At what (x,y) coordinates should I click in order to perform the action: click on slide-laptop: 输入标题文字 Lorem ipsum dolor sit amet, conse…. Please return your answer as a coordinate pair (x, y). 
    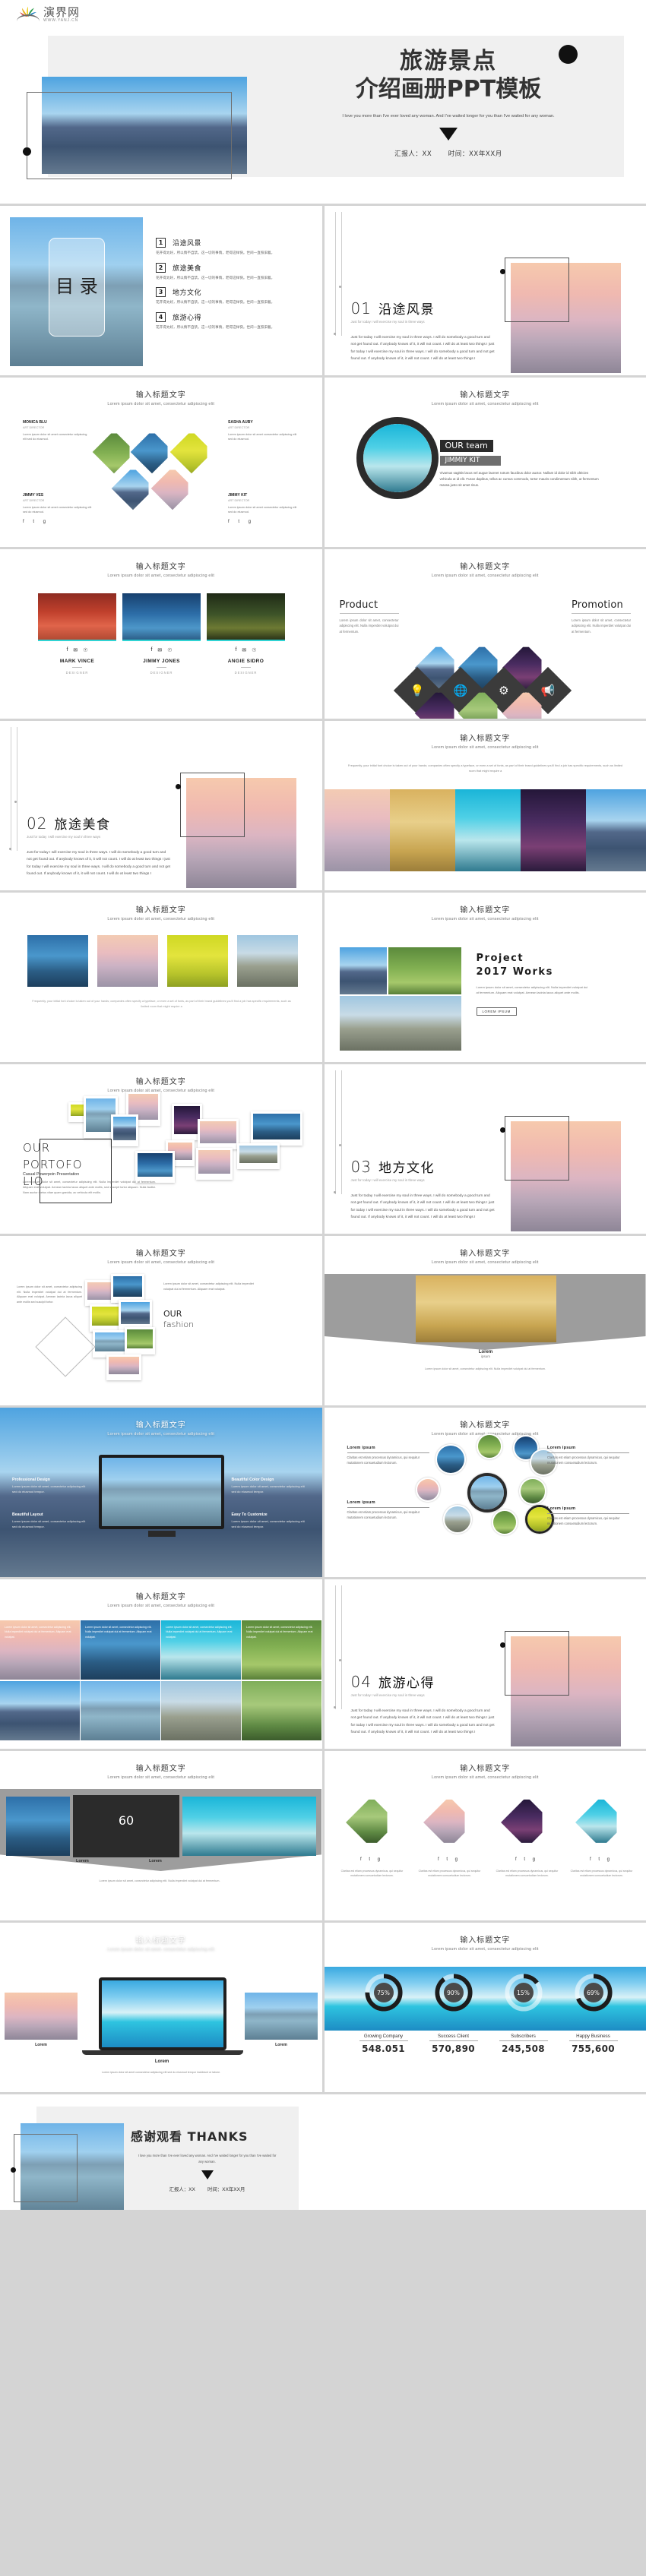
    Looking at the image, I should click on (161, 2007).